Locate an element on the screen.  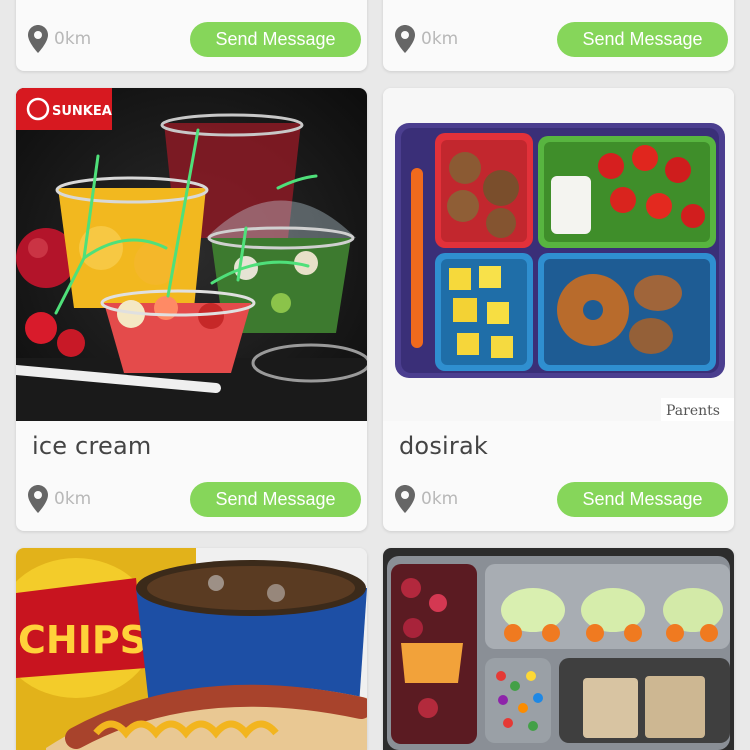
product-card is located at coordinates (558, 649).